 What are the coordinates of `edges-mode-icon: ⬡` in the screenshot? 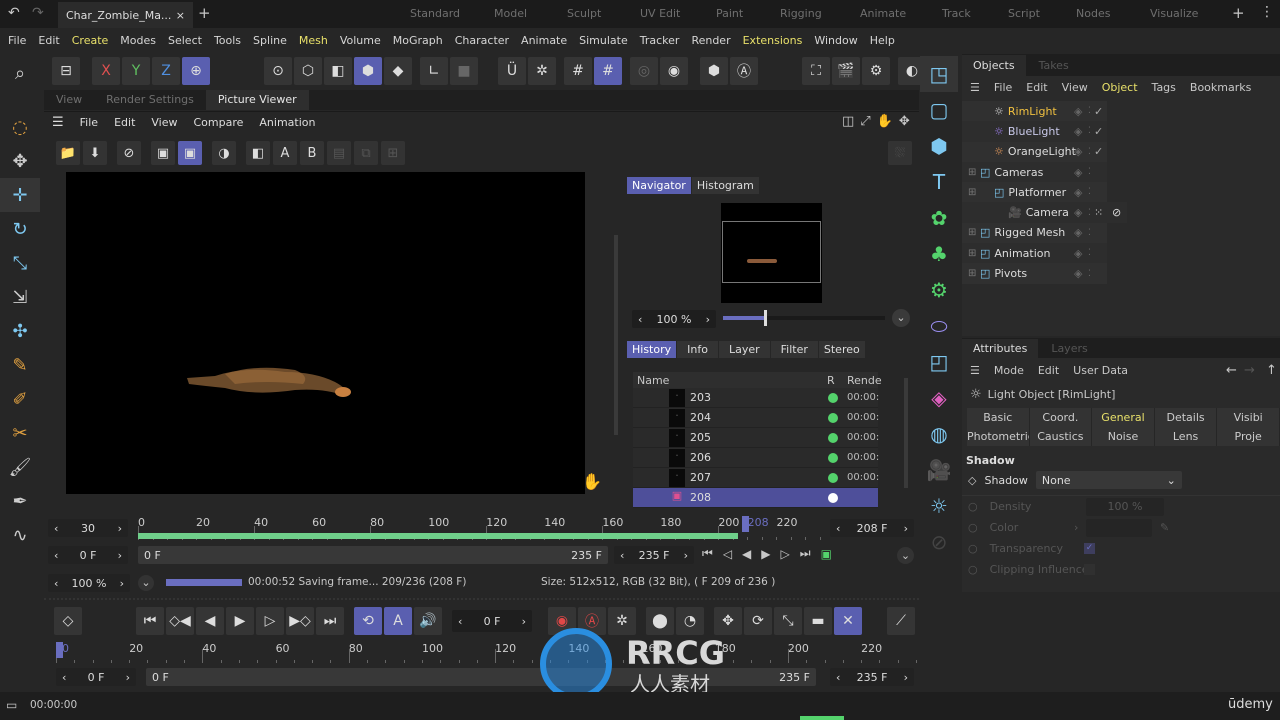 It's located at (308, 71).